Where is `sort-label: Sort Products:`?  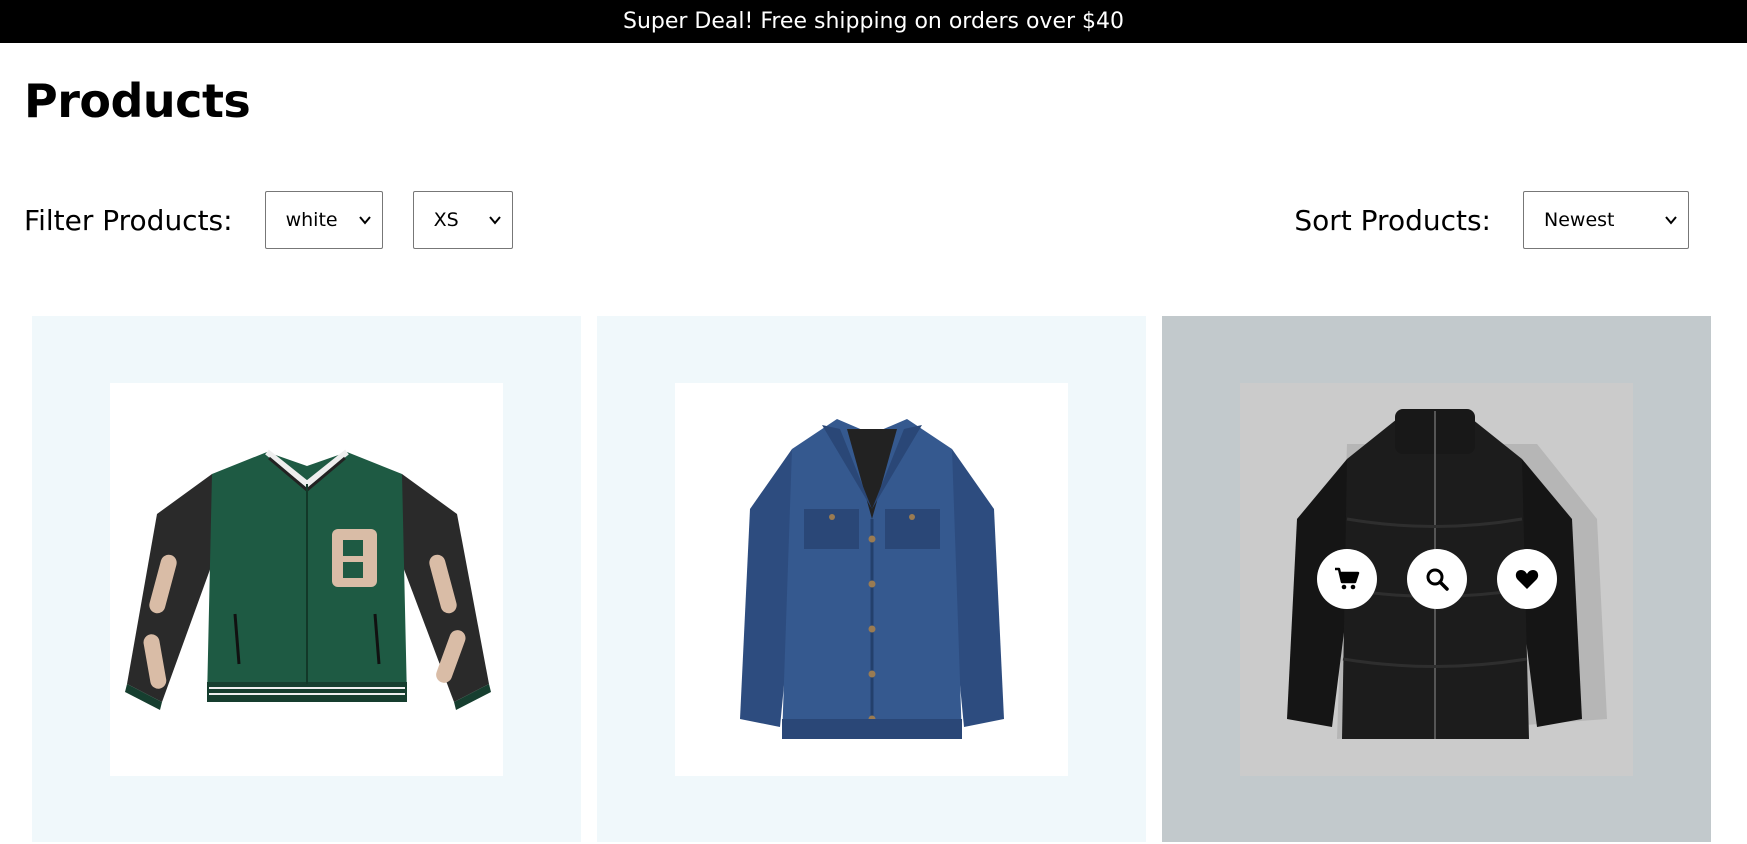
sort-label: Sort Products: is located at coordinates (1392, 220).